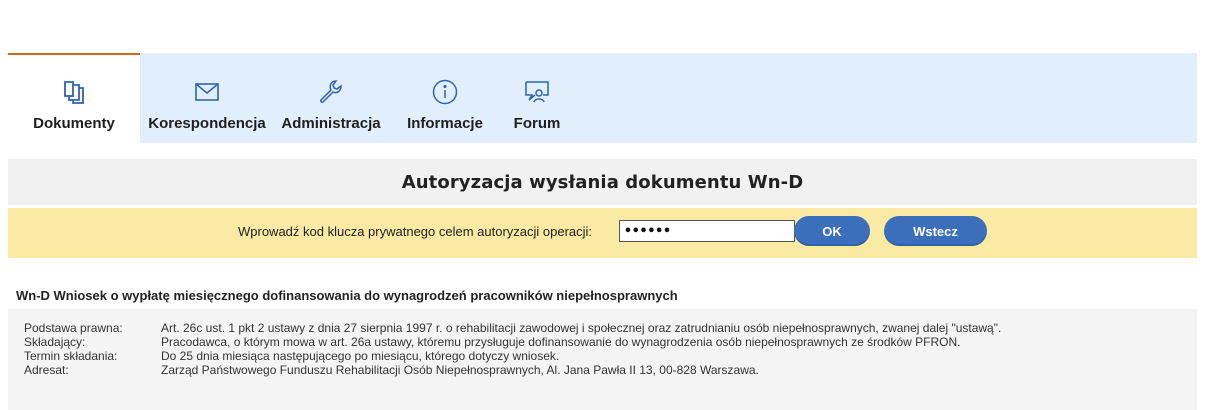 The width and height of the screenshot is (1208, 410). I want to click on nav-item-administracja: Administracja, so click(331, 98).